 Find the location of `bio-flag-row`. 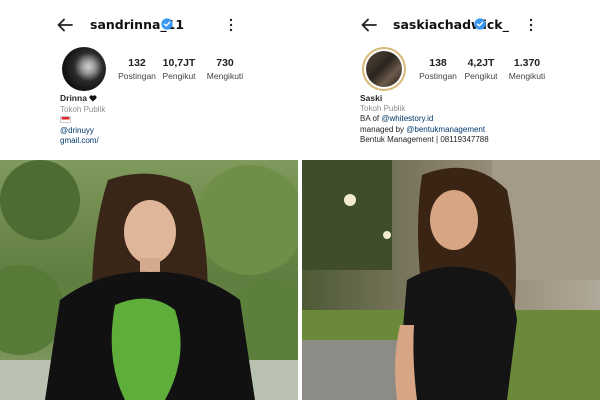

bio-flag-row is located at coordinates (82, 120).